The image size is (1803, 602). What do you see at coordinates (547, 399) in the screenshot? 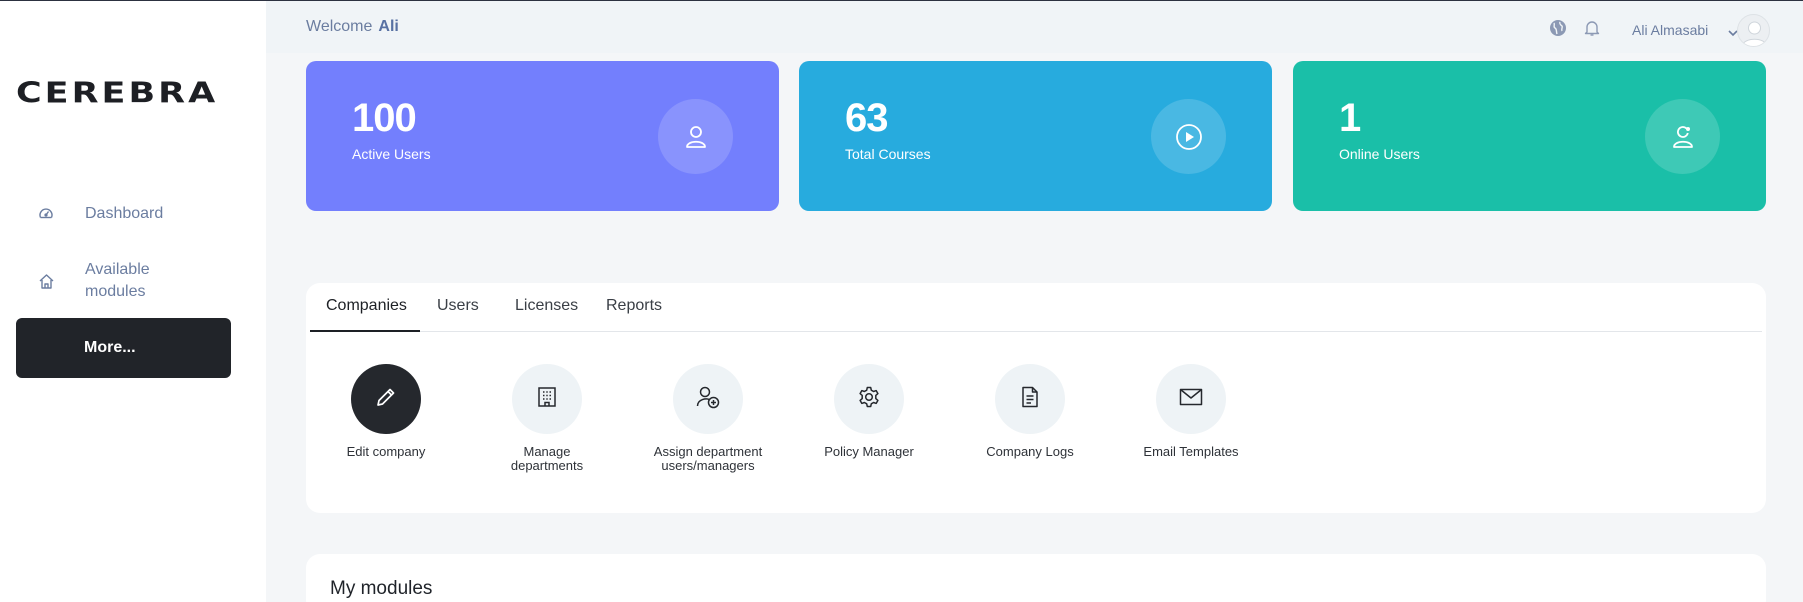
I see `building-icon` at bounding box center [547, 399].